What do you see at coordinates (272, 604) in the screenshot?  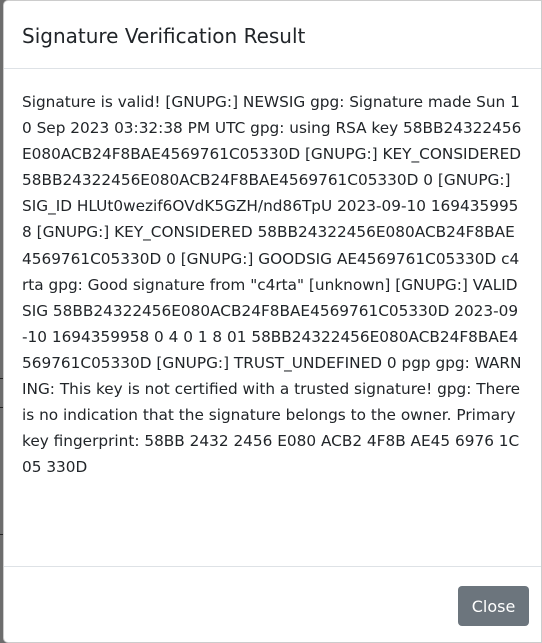 I see `dialog-footer: Close` at bounding box center [272, 604].